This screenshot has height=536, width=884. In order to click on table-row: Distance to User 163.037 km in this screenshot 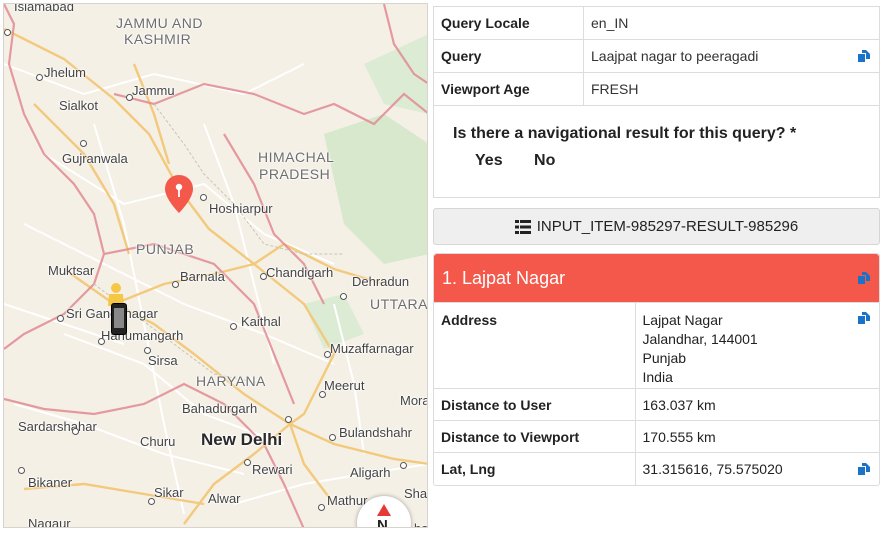, I will do `click(656, 404)`.